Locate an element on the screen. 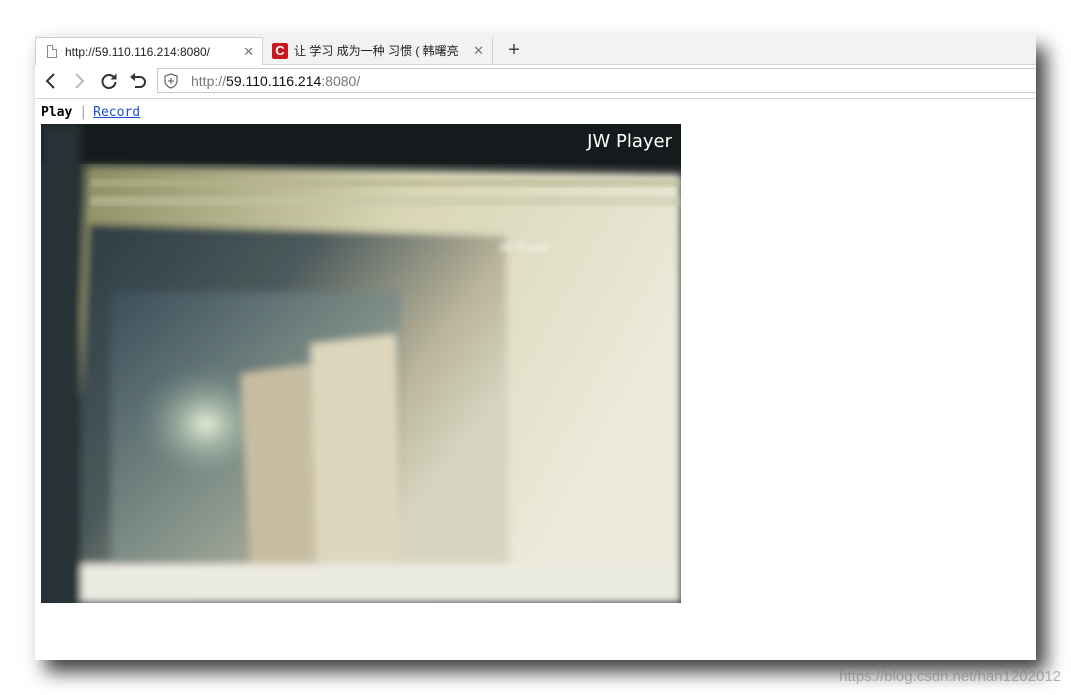 Image resolution: width=1071 pixels, height=695 pixels. forward-icon is located at coordinates (79, 81).